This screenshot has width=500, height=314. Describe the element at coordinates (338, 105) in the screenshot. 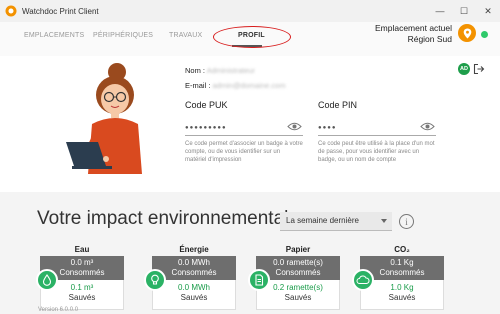

I see `pin-title: Code PIN` at that location.